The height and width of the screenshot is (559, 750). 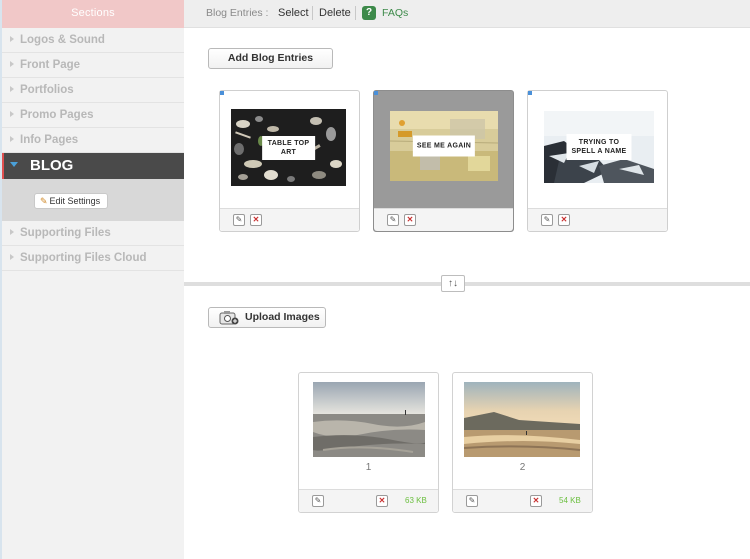 What do you see at coordinates (65, 233) in the screenshot?
I see `sidebar-item-label: Supporting Files` at bounding box center [65, 233].